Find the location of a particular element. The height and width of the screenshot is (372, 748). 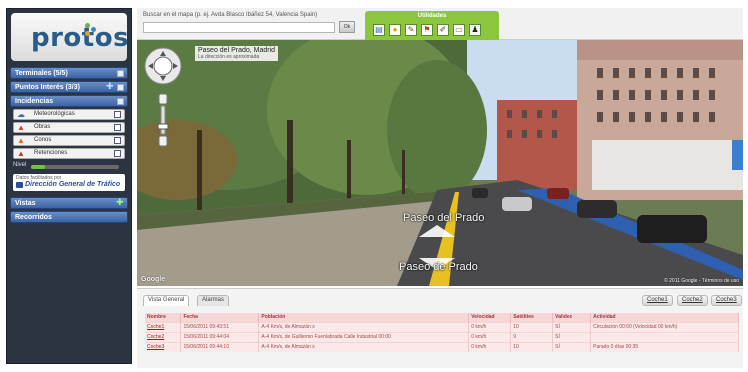

search-input is located at coordinates (239, 27).